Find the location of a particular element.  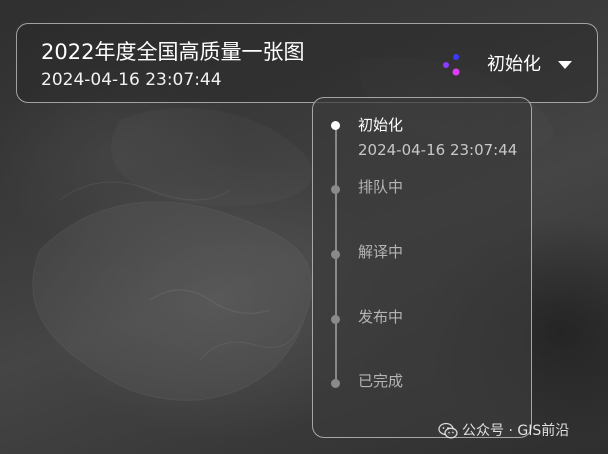

timeline-step-queued: 排队中 is located at coordinates (418, 196).